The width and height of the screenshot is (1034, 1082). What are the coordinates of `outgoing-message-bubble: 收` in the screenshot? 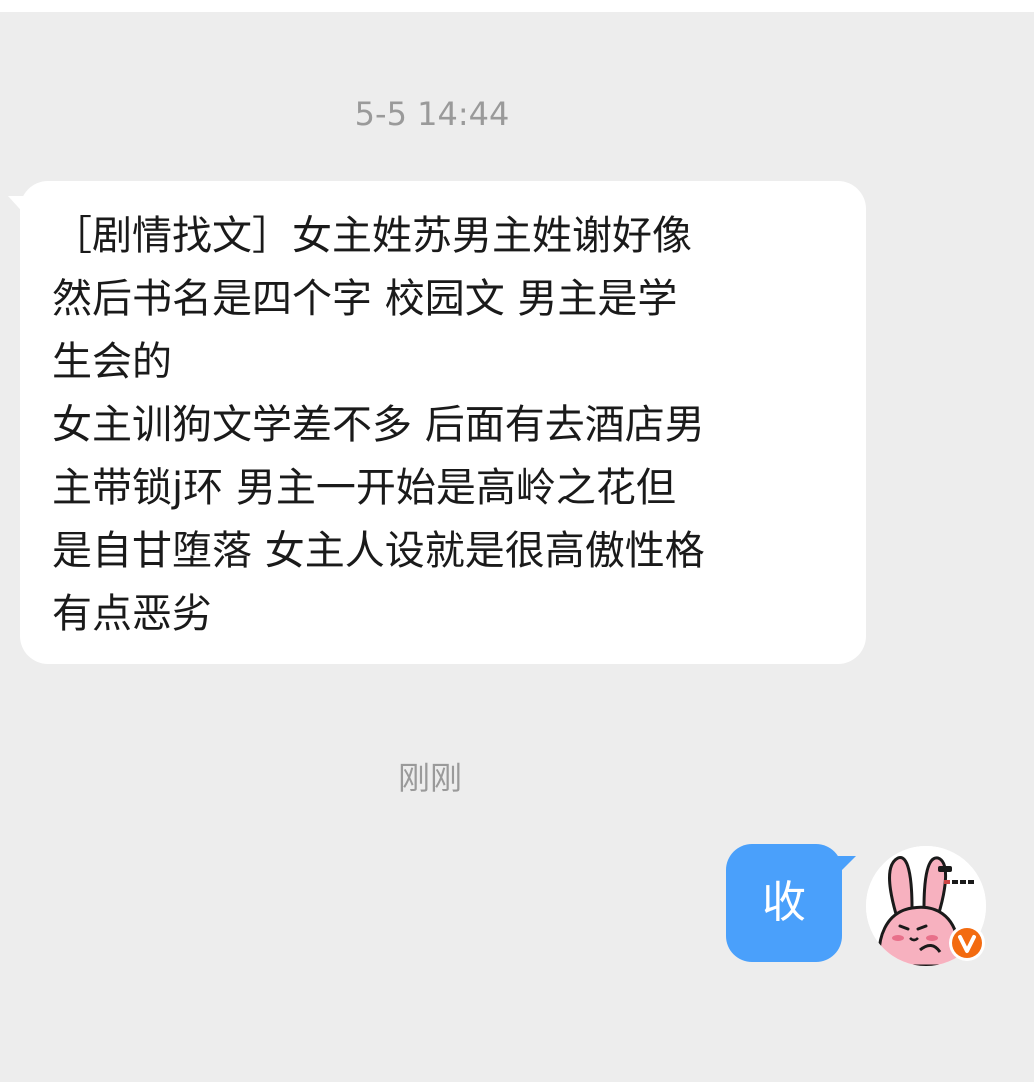 It's located at (784, 903).